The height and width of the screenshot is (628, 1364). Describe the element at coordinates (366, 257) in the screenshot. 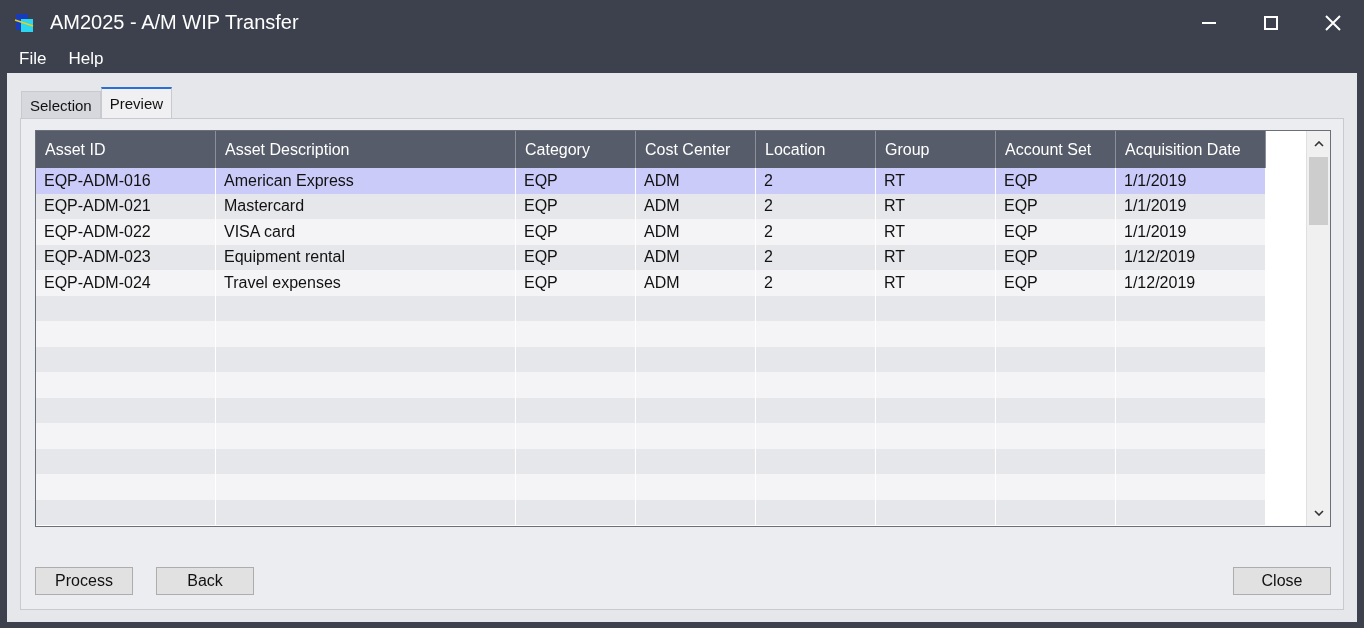

I see `table-cell: Equipment rental` at that location.